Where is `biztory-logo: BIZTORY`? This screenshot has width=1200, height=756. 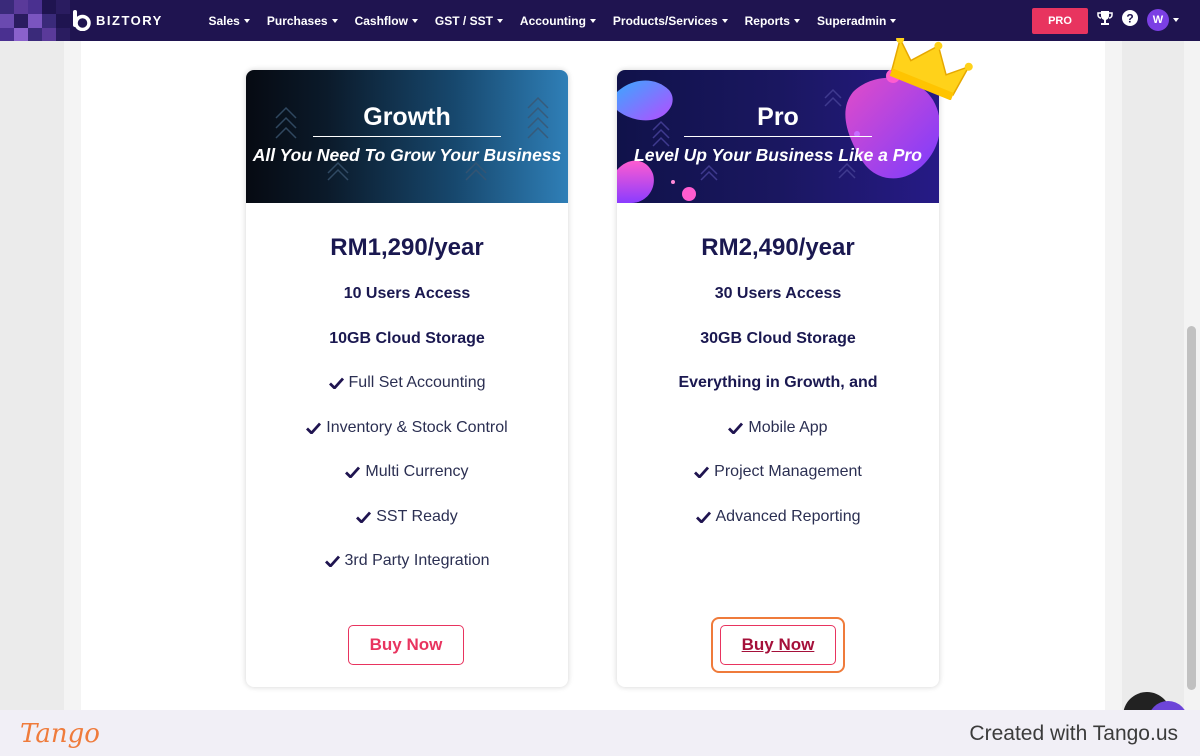
biztory-logo: BIZTORY is located at coordinates (117, 20).